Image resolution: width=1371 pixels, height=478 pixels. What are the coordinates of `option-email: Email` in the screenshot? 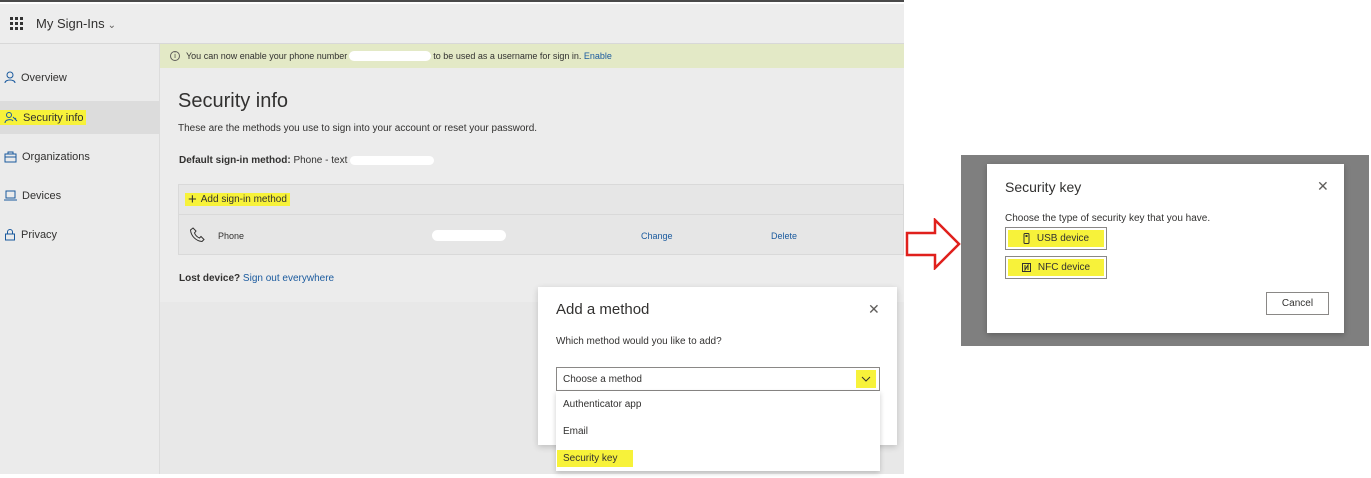 It's located at (718, 431).